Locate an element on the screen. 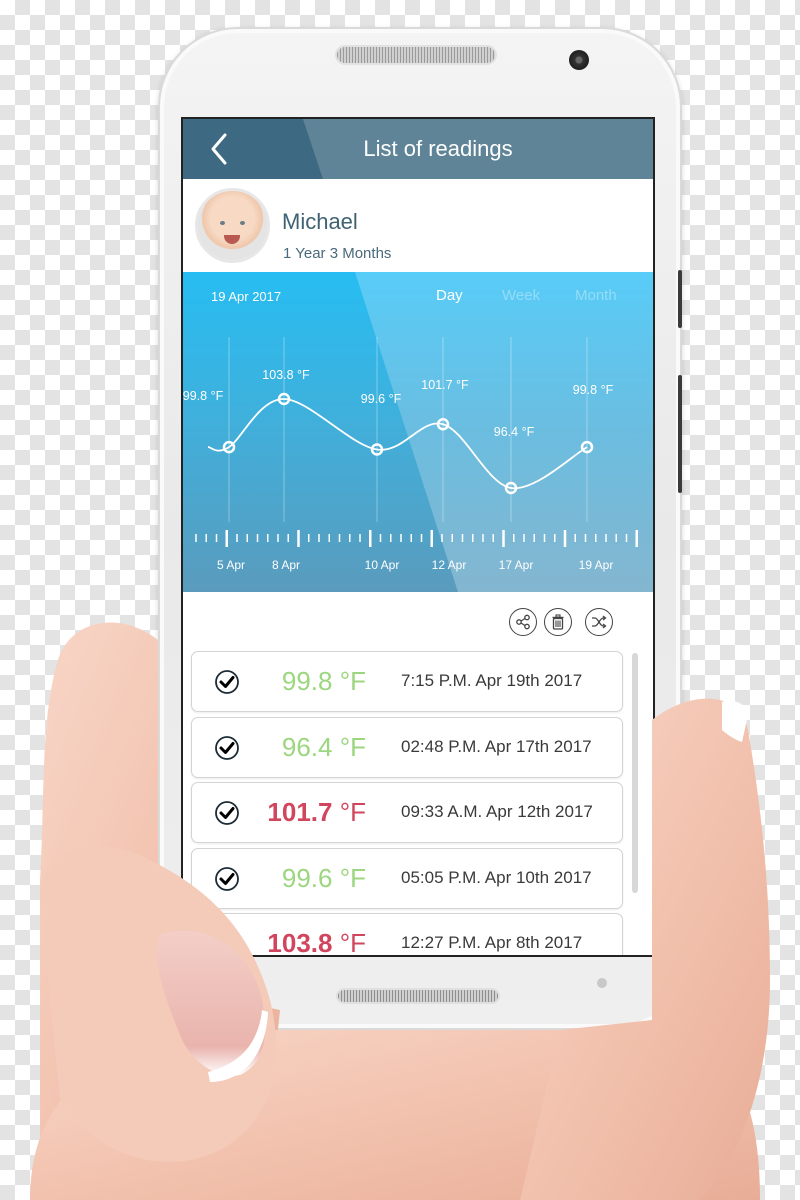 The height and width of the screenshot is (1200, 800). x-tick-label: 10 Apr is located at coordinates (382, 565).